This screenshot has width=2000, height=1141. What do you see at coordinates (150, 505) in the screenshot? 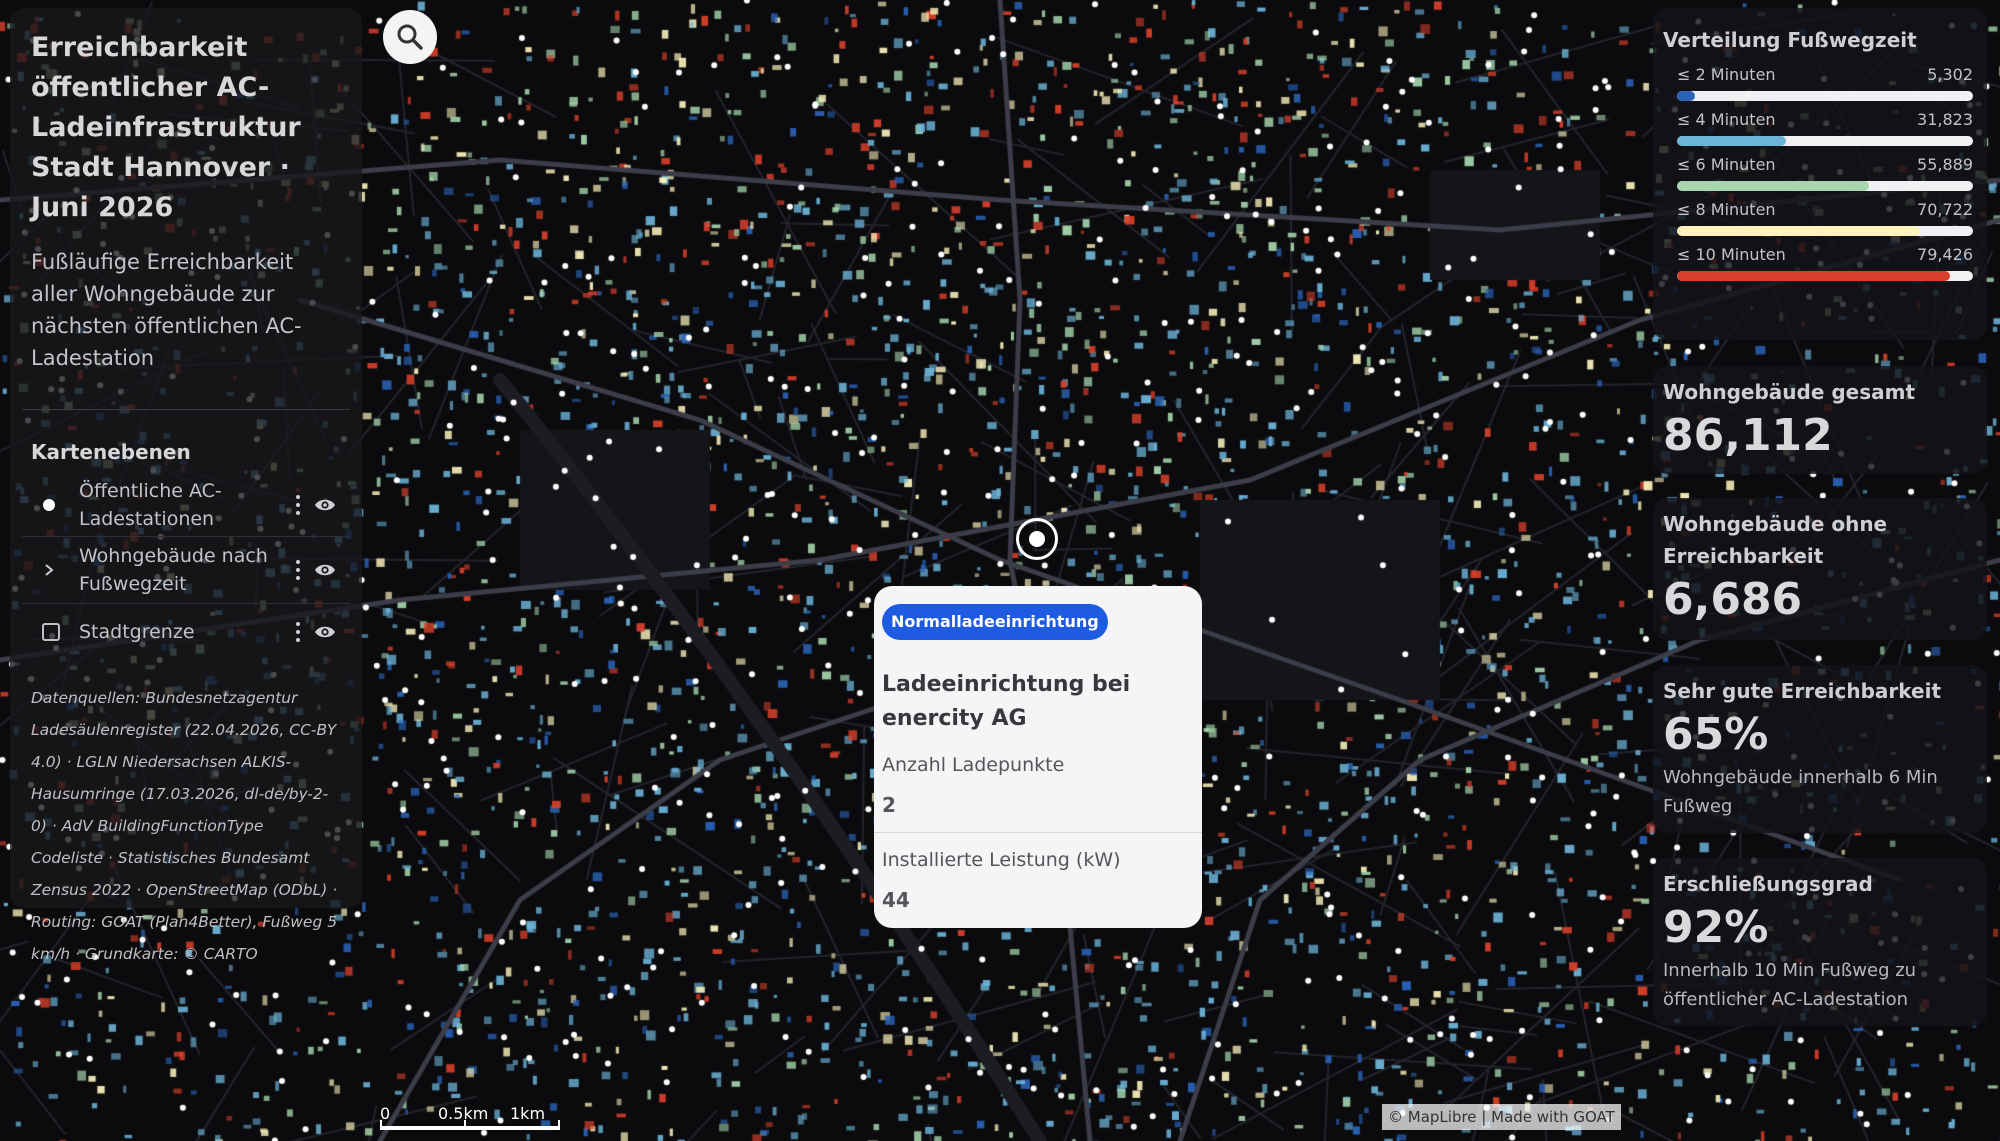
I see `layer-label: Öffentliche AC-Ladestationen` at bounding box center [150, 505].